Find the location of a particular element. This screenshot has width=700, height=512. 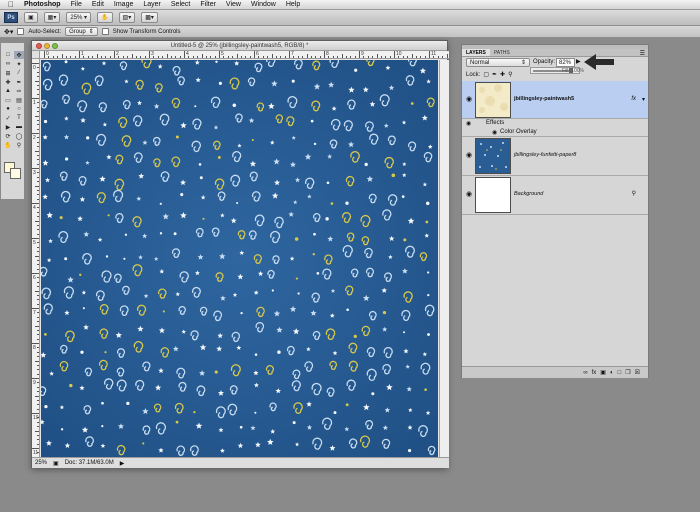

vertical-ruler: 0 1 2 3 4 5 6 7 8 9 10 11 is located at coordinates (36, 258).